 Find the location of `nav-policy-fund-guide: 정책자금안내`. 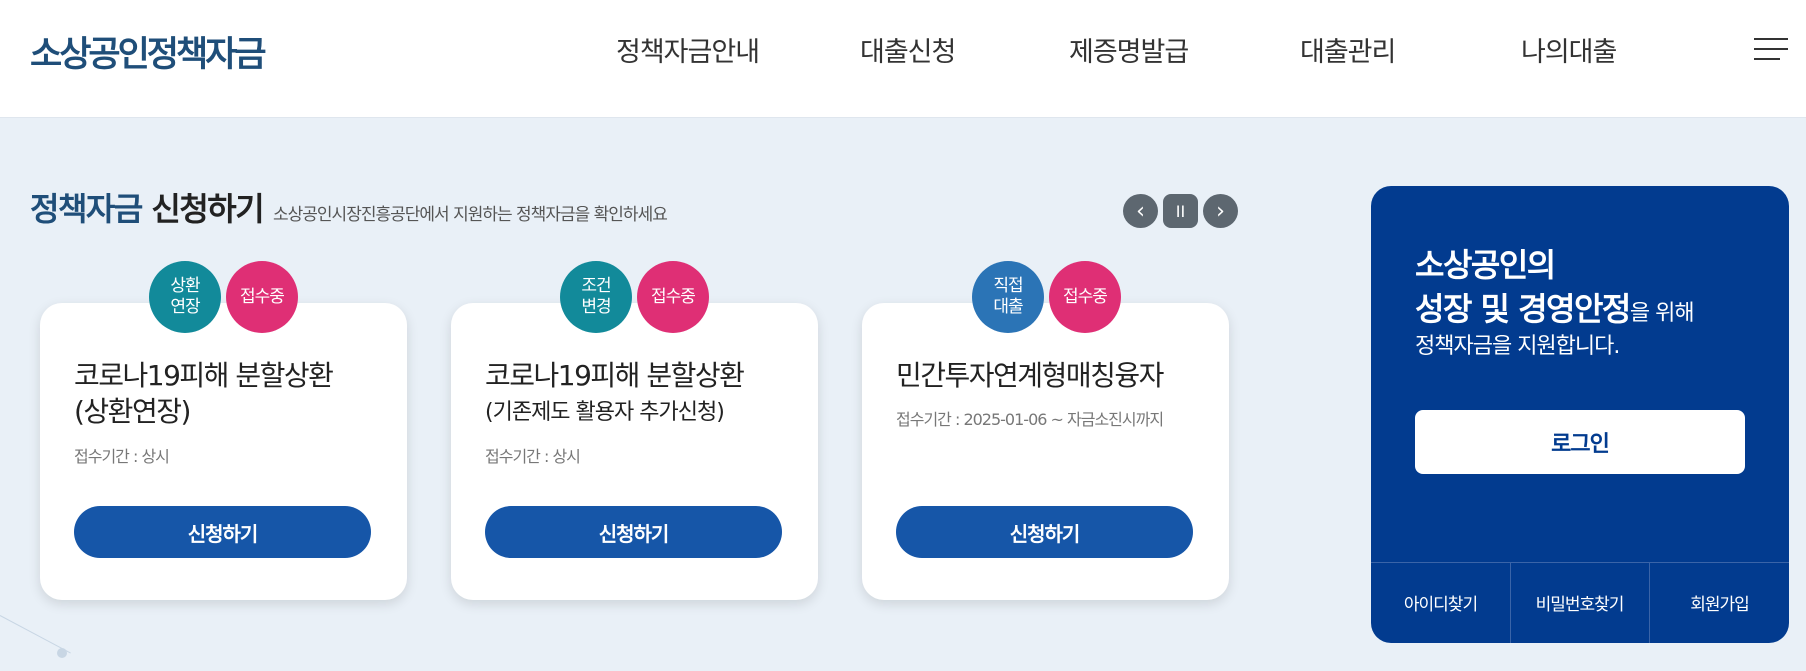

nav-policy-fund-guide: 정책자금안내 is located at coordinates (688, 49).